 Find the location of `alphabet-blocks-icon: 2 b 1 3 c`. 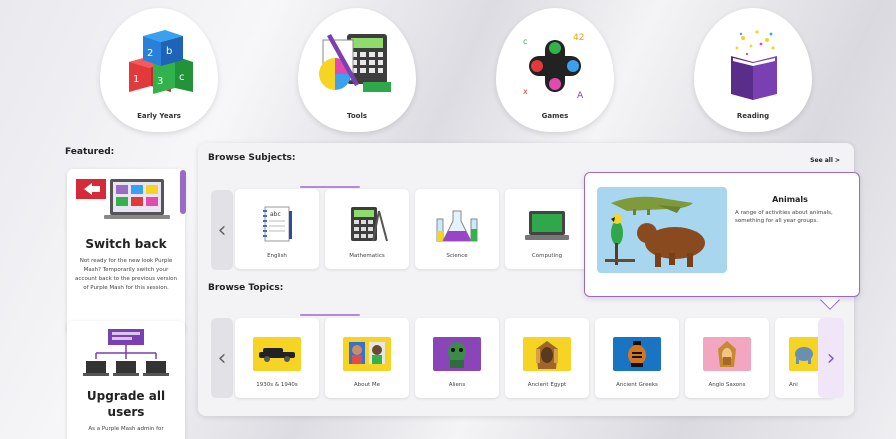

alphabet-blocks-icon: 2 b 1 3 c is located at coordinates (161, 62).